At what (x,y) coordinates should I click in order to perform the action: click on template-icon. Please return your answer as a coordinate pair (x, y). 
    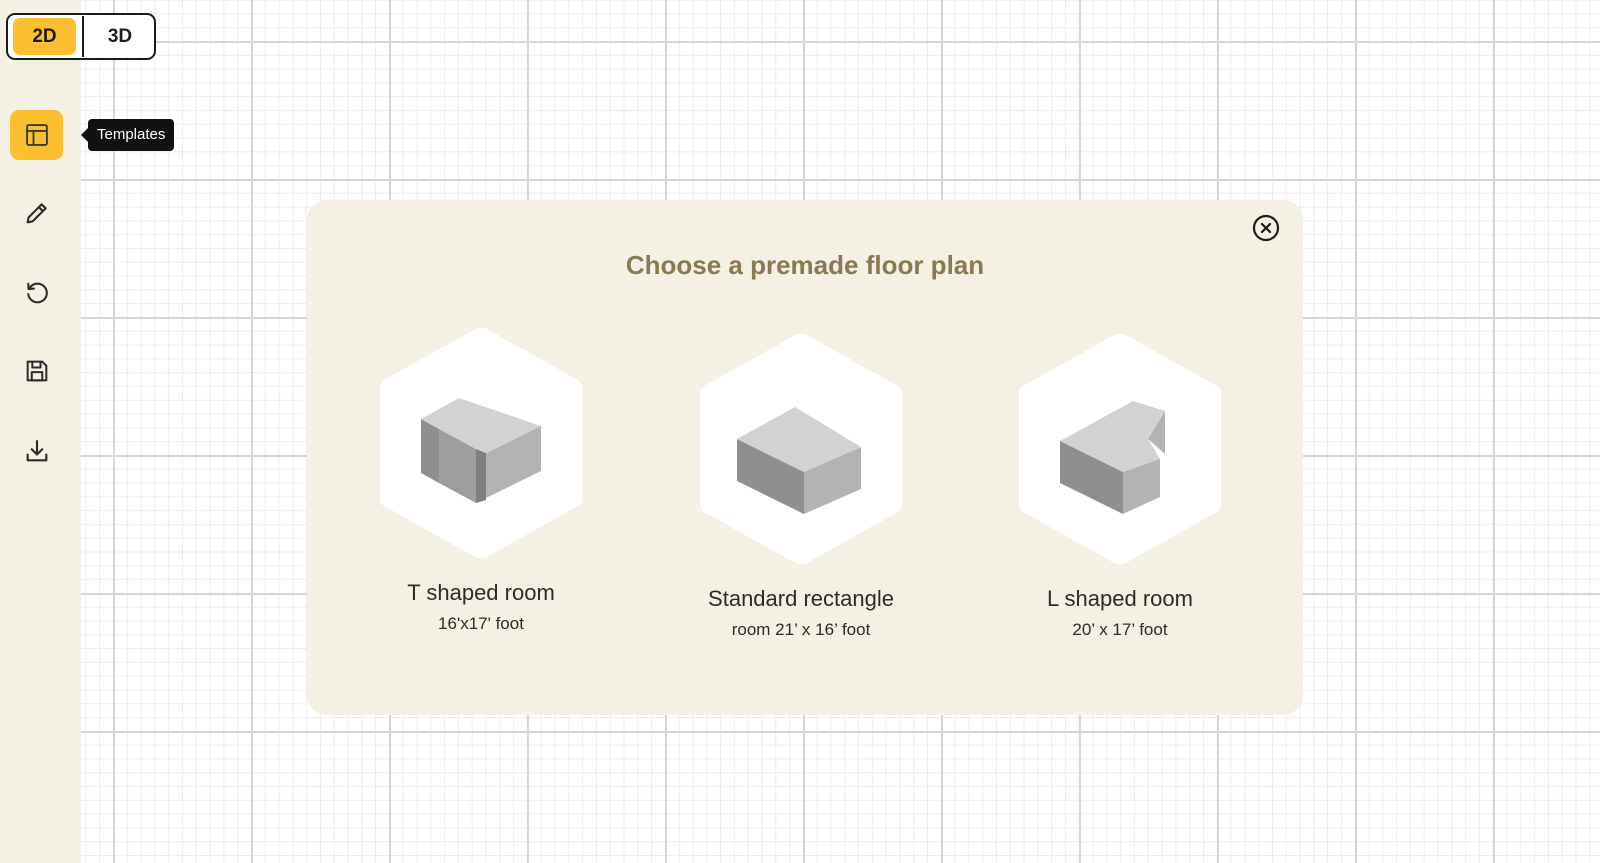
    Looking at the image, I should click on (36, 135).